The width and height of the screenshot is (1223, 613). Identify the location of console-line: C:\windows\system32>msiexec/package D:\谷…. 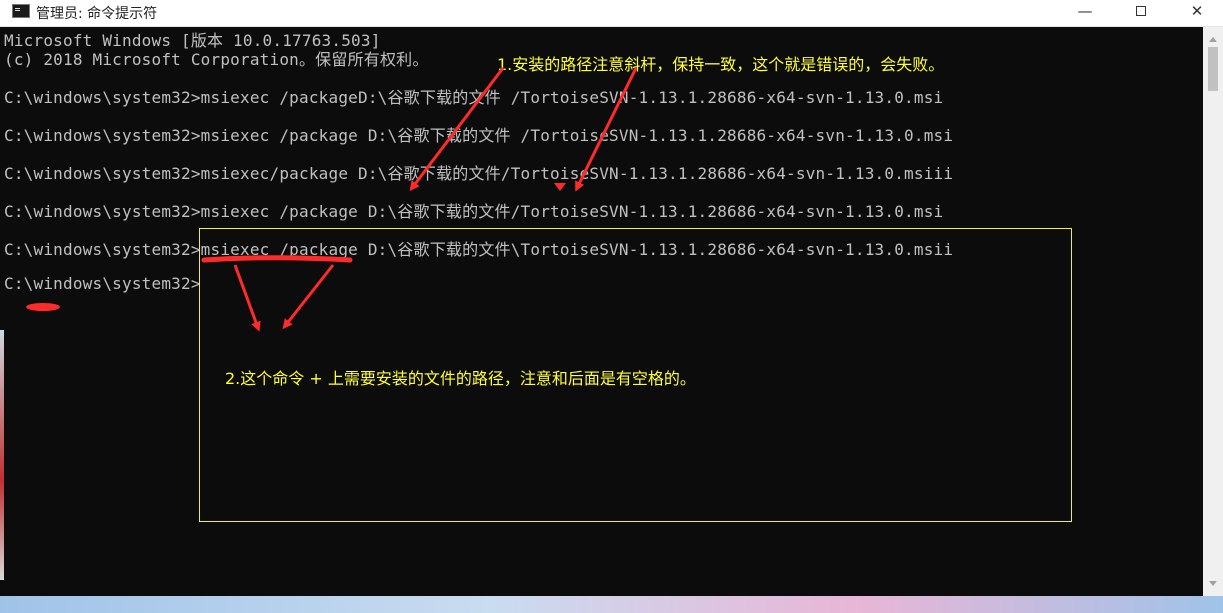
(479, 173).